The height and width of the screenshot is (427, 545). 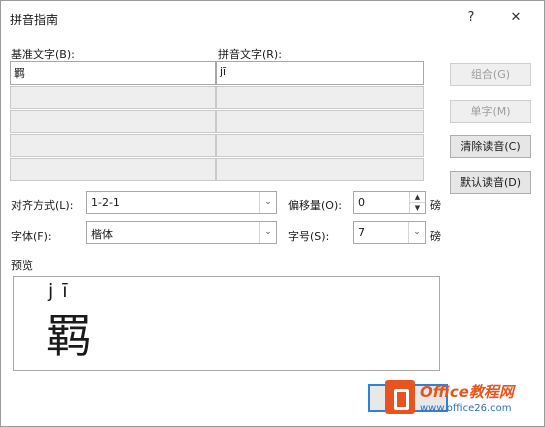 I want to click on size-label: 字号(S):, so click(x=309, y=236).